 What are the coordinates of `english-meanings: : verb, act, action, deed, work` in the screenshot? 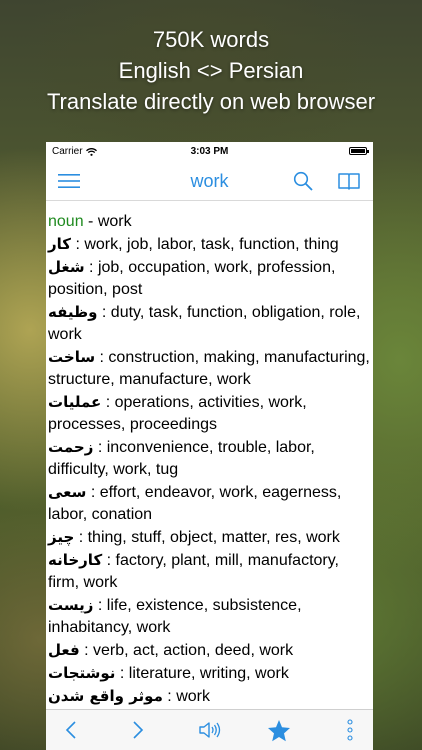 It's located at (186, 650).